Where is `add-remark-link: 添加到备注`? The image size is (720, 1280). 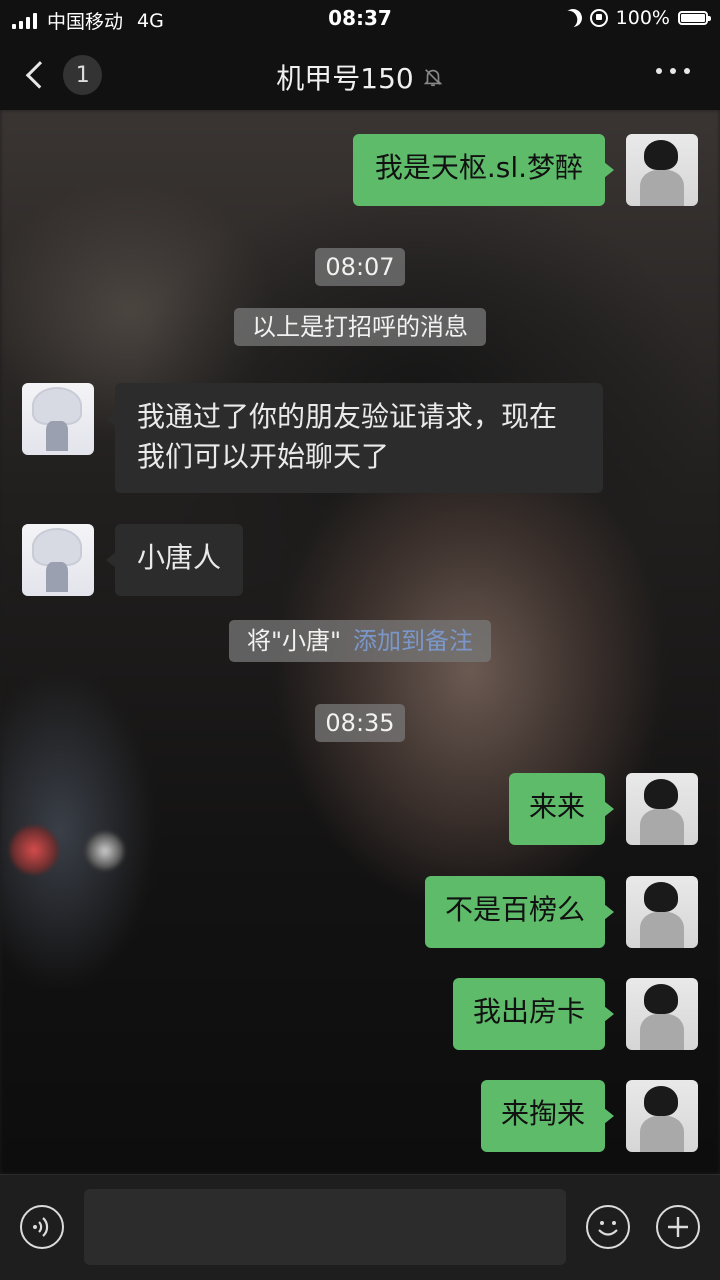
add-remark-link: 添加到备注 is located at coordinates (413, 641).